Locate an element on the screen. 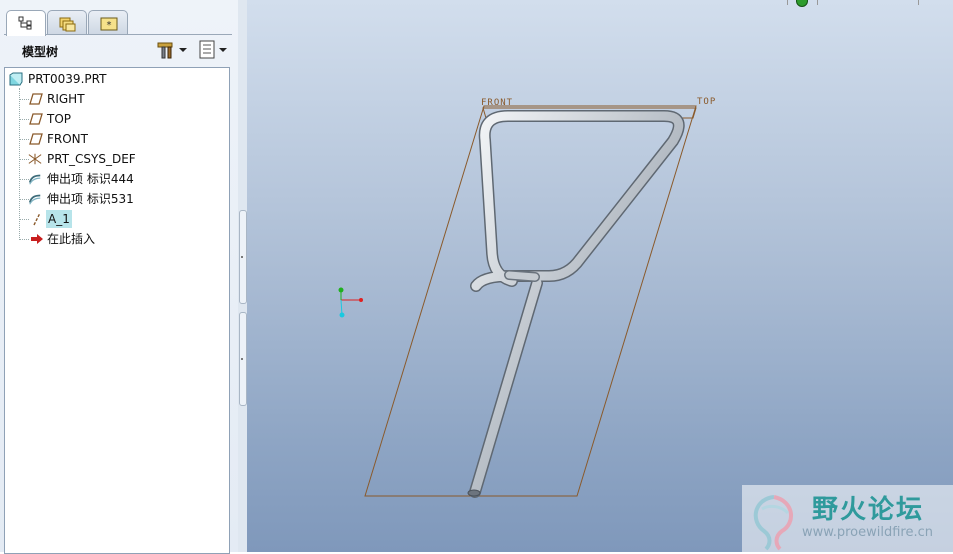  settings-button is located at coordinates (173, 50).